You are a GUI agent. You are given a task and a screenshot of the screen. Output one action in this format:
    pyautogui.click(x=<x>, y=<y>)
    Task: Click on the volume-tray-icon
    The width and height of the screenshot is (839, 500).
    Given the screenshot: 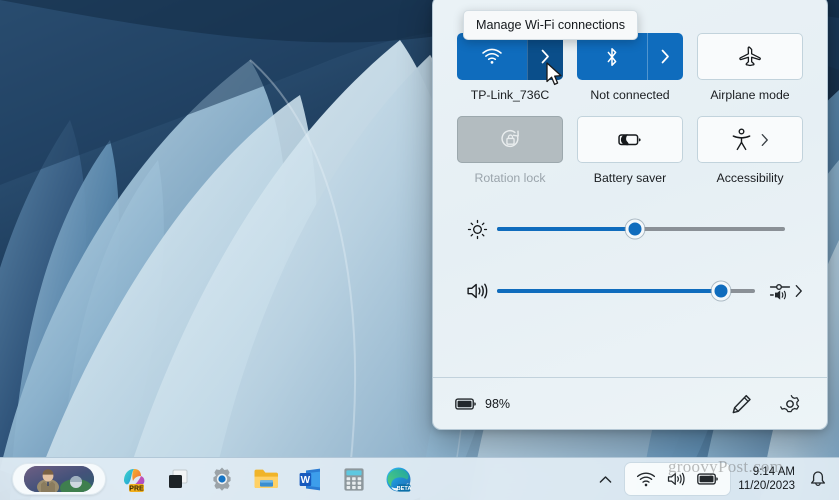 What is the action you would take?
    pyautogui.click(x=676, y=479)
    